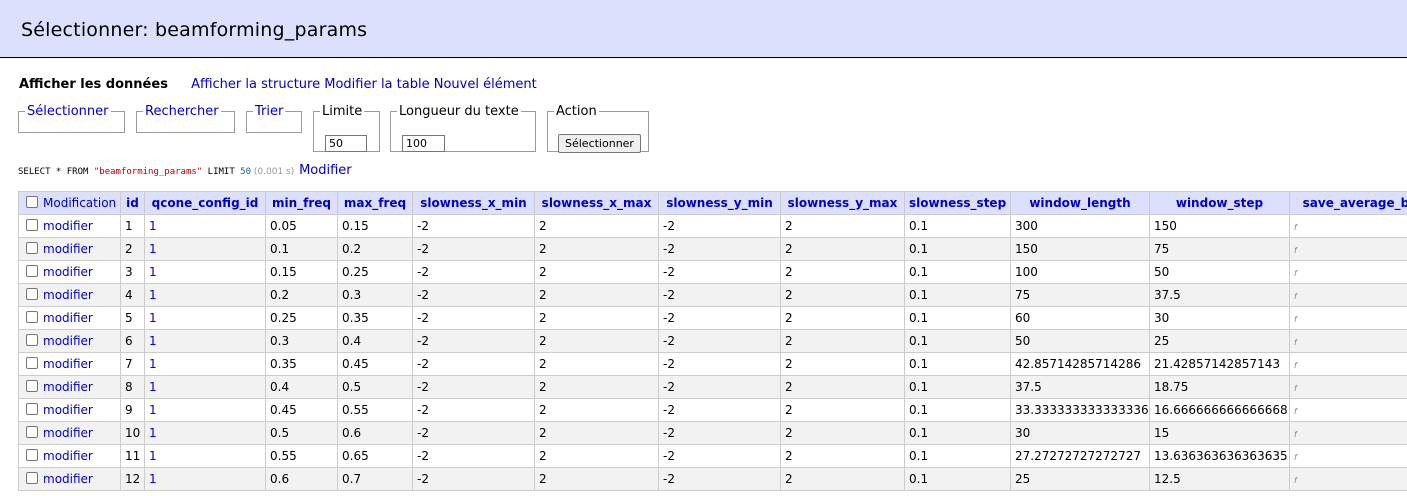 The width and height of the screenshot is (1407, 496). I want to click on column-header-window-step: window_step, so click(1219, 203).